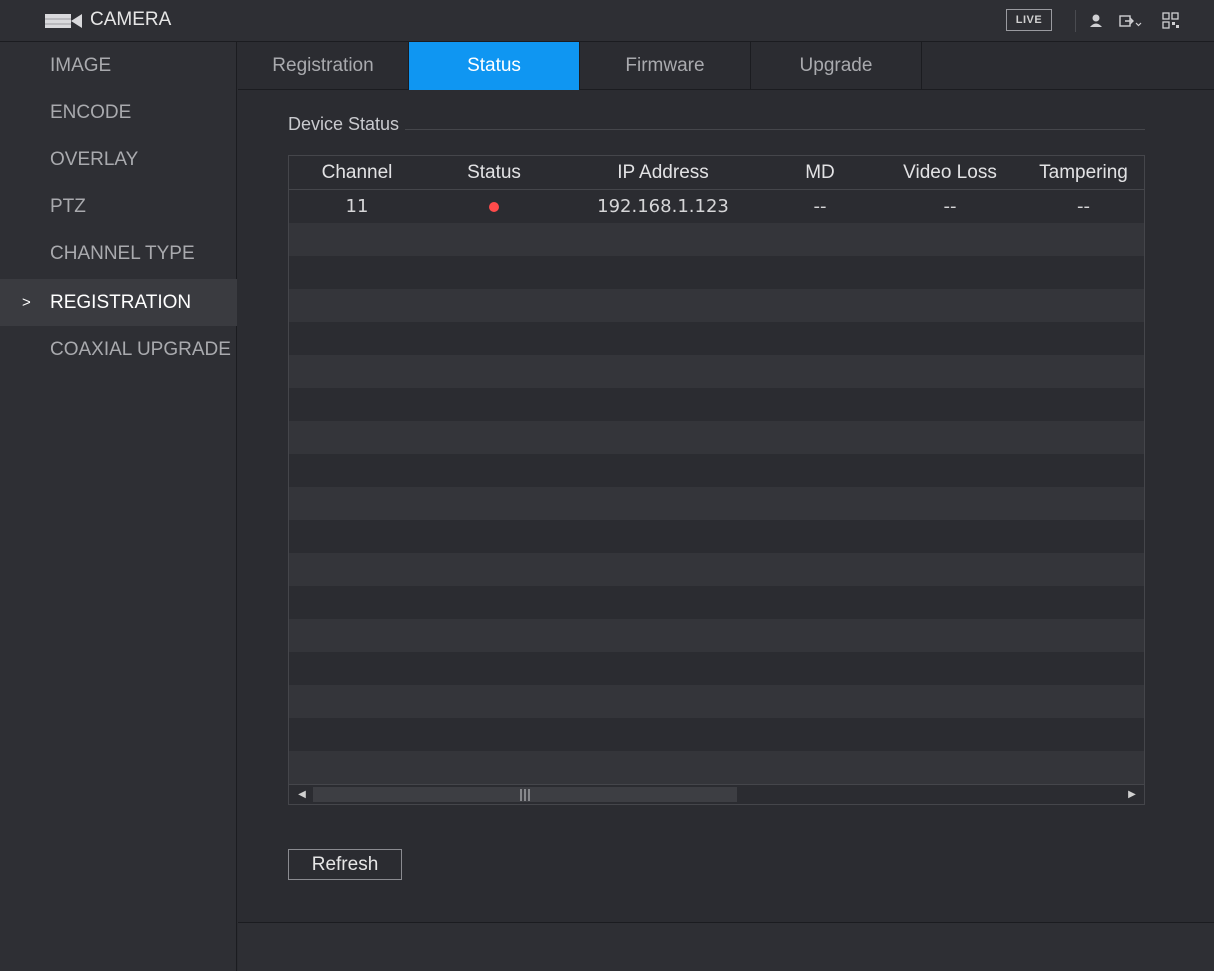 This screenshot has height=971, width=1214. Describe the element at coordinates (131, 19) in the screenshot. I see `app-title: CAMERA` at that location.